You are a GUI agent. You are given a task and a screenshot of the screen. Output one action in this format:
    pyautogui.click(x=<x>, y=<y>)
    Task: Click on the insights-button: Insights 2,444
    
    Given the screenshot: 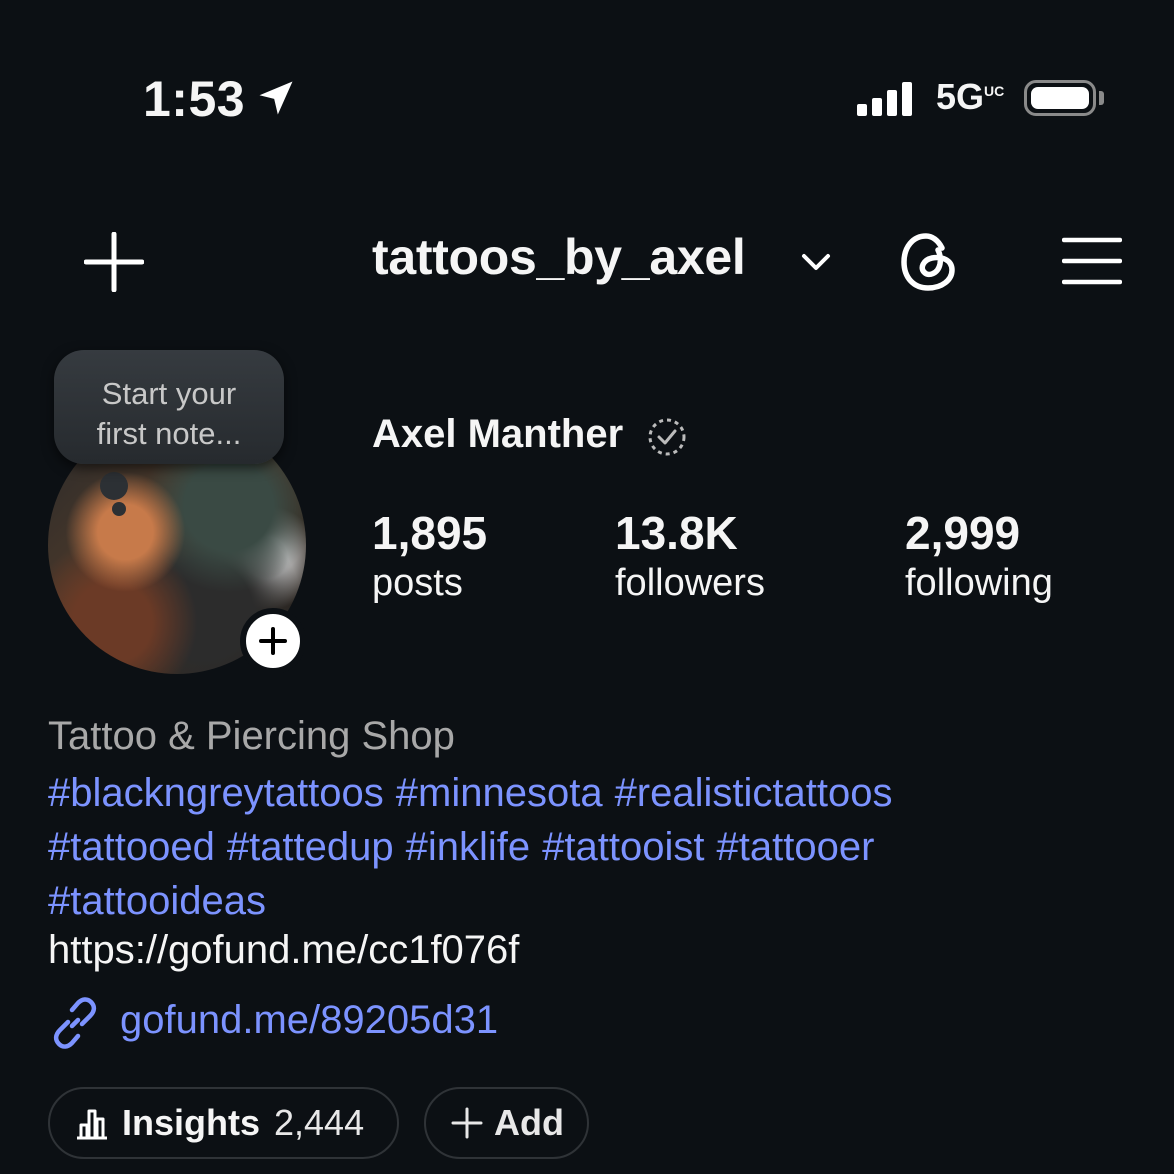 What is the action you would take?
    pyautogui.click(x=223, y=1123)
    